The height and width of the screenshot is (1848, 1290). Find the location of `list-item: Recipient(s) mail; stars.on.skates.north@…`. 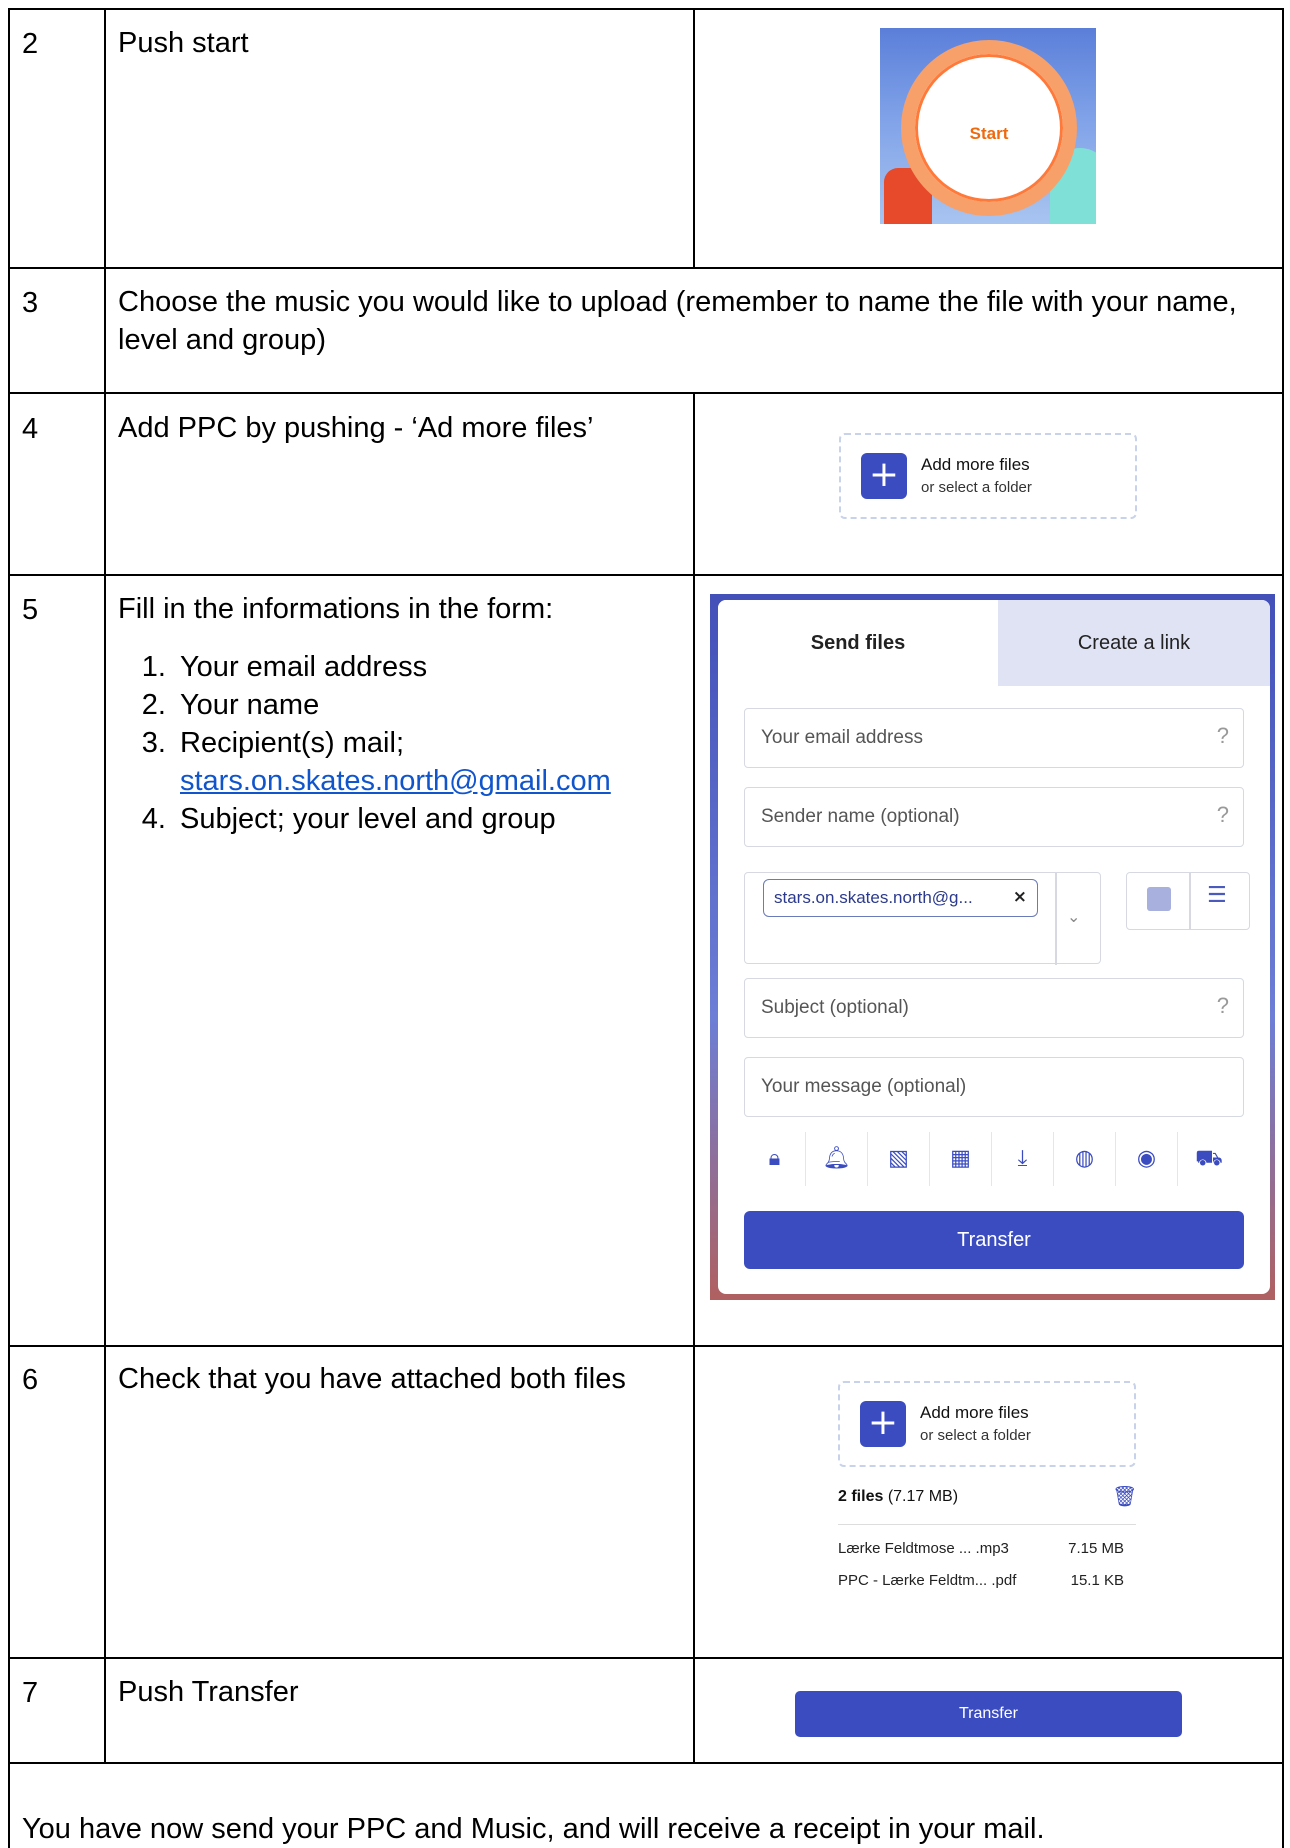

list-item: Recipient(s) mail; stars.on.skates.north@… is located at coordinates (392, 762).